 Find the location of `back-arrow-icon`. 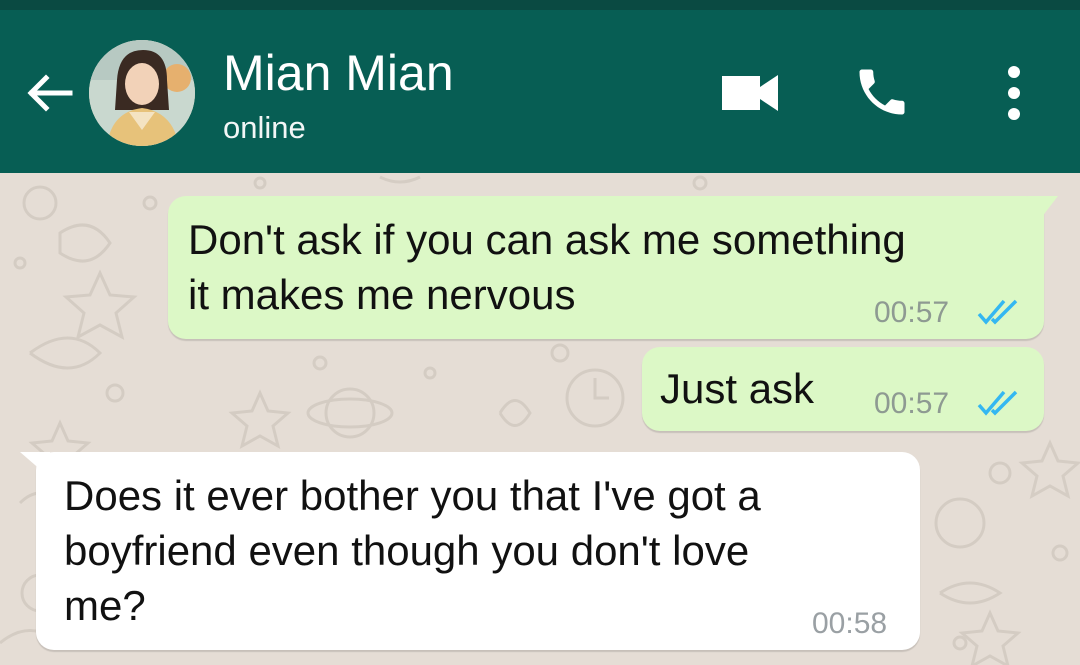

back-arrow-icon is located at coordinates (50, 93).